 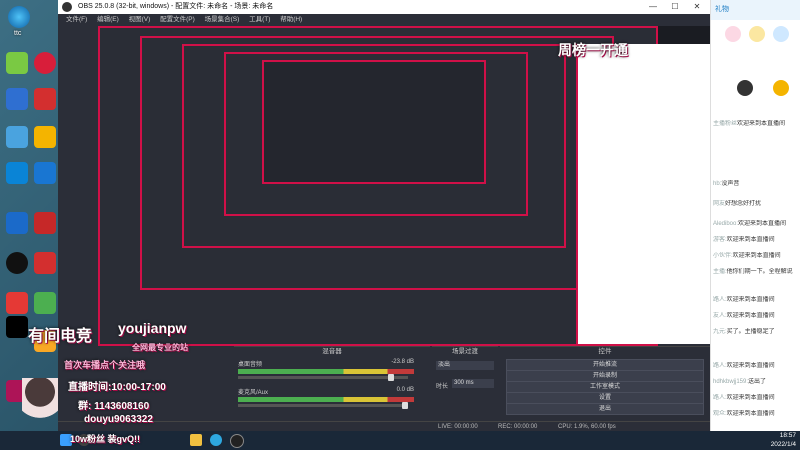 What do you see at coordinates (749, 124) in the screenshot?
I see `chat-message: 主播粉丝欢迎来到本直播间` at bounding box center [749, 124].